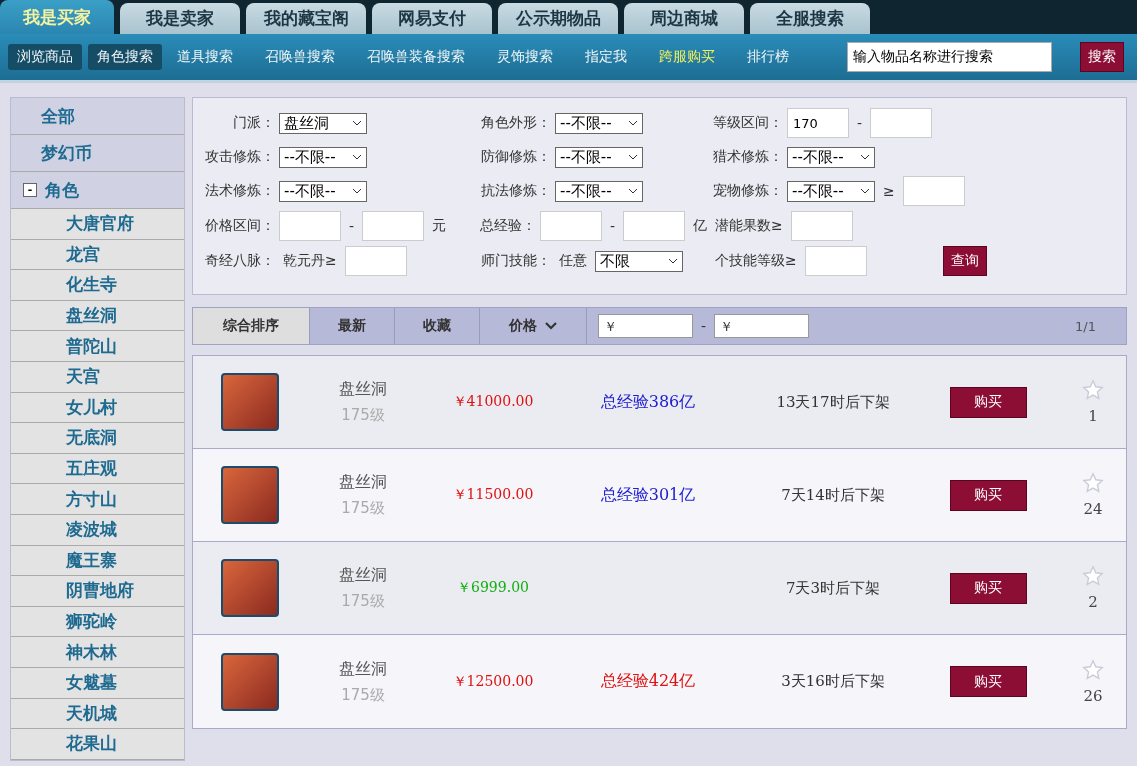 The image size is (1137, 766). Describe the element at coordinates (432, 18) in the screenshot. I see `top-tab: 网易支付` at that location.